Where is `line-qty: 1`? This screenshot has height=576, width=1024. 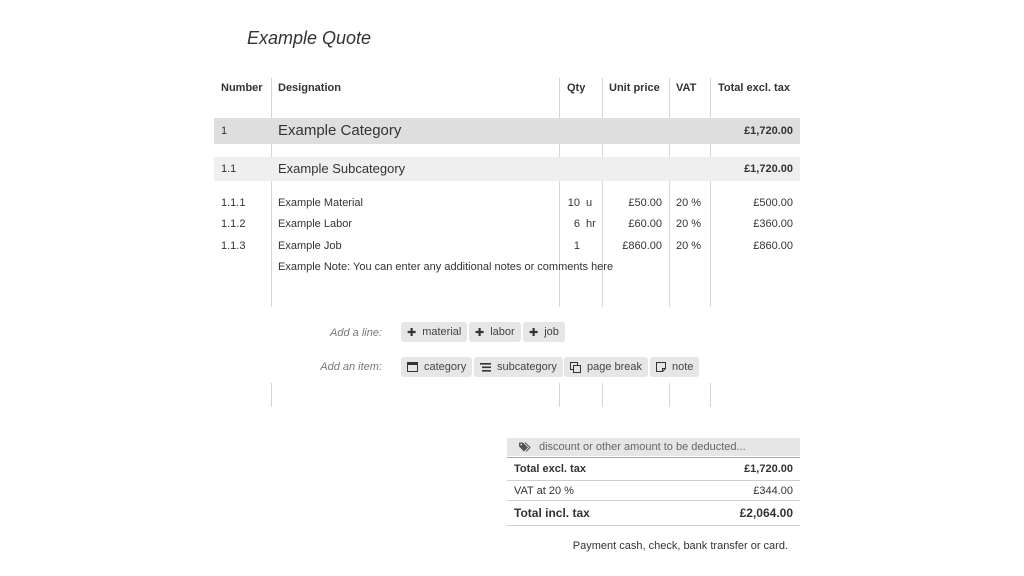 line-qty: 1 is located at coordinates (570, 246).